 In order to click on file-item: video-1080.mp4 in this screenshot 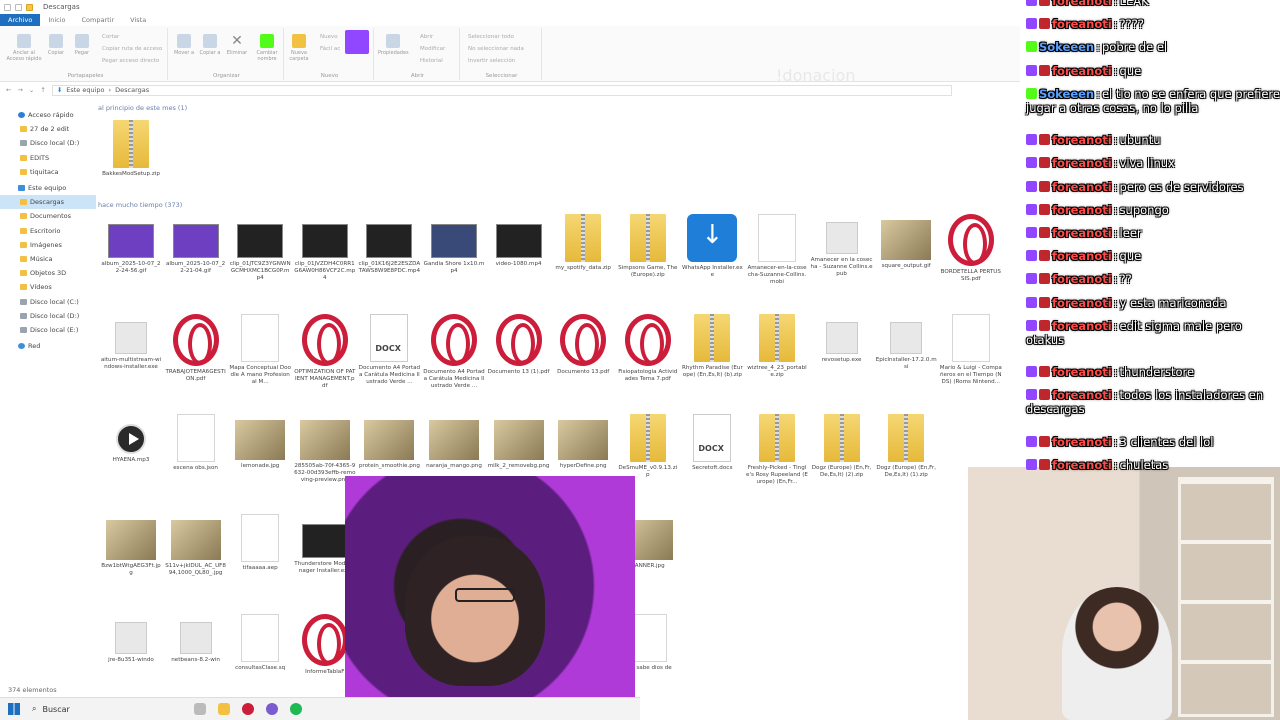, I will do `click(519, 251)`.